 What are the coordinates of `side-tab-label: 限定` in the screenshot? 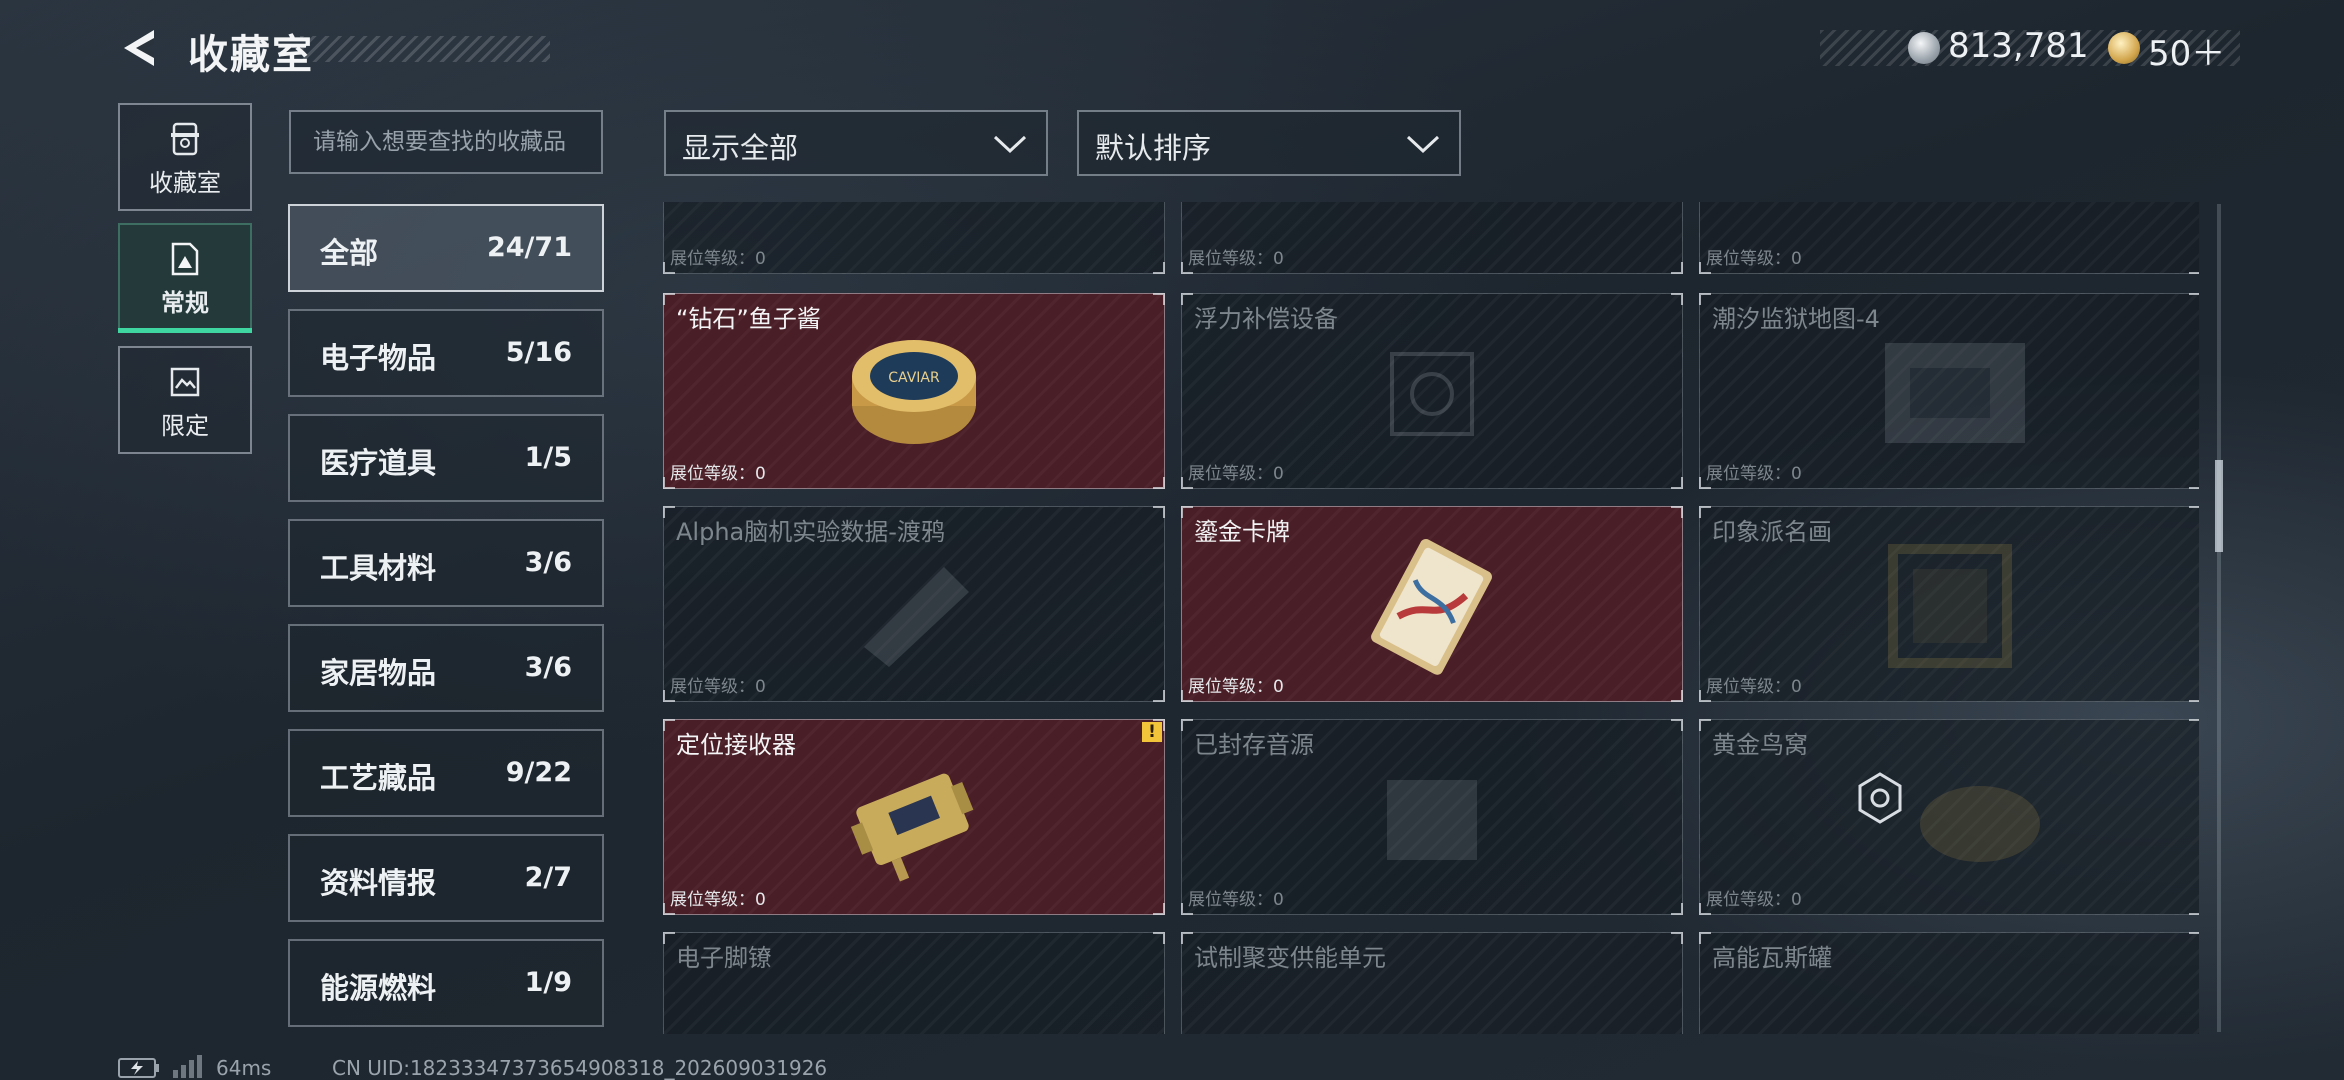 It's located at (185, 426).